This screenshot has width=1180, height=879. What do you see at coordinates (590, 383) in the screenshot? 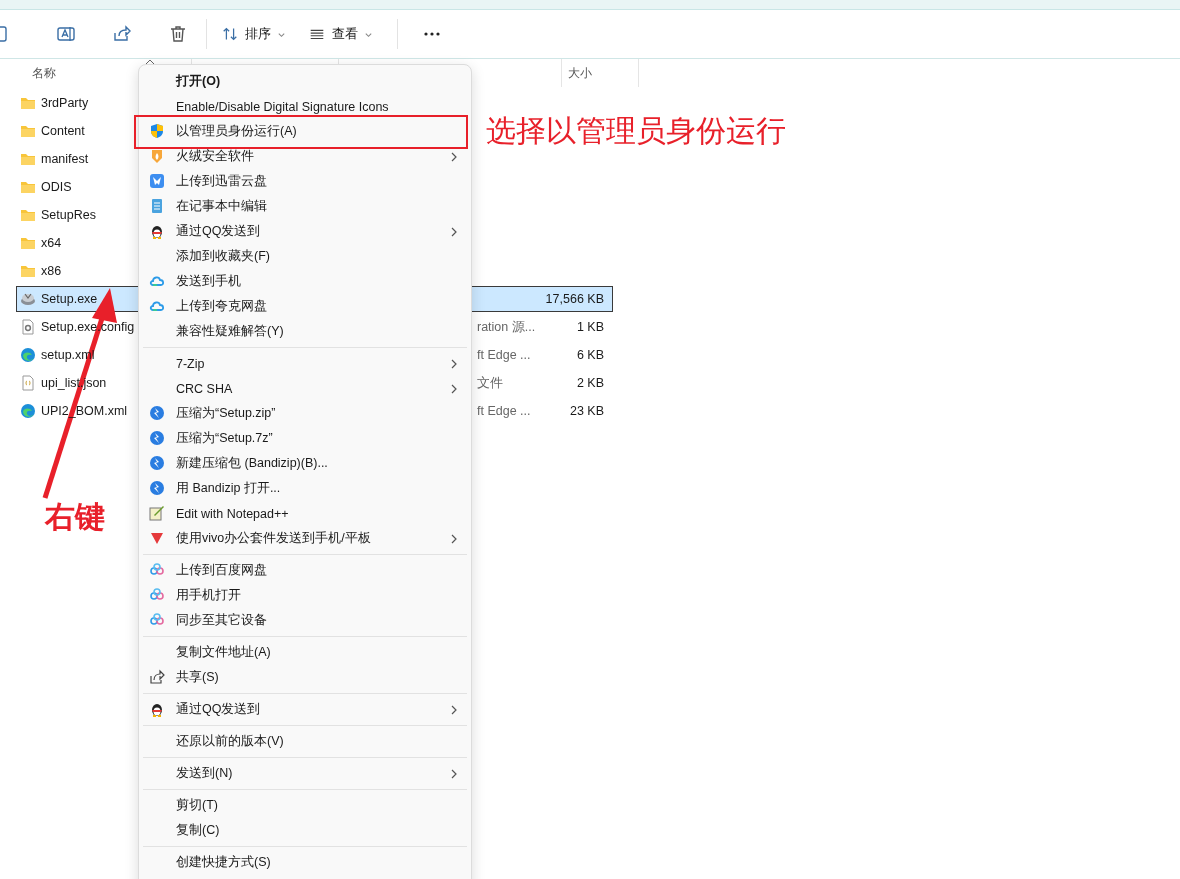
I see `file-size: 2 KB` at bounding box center [590, 383].